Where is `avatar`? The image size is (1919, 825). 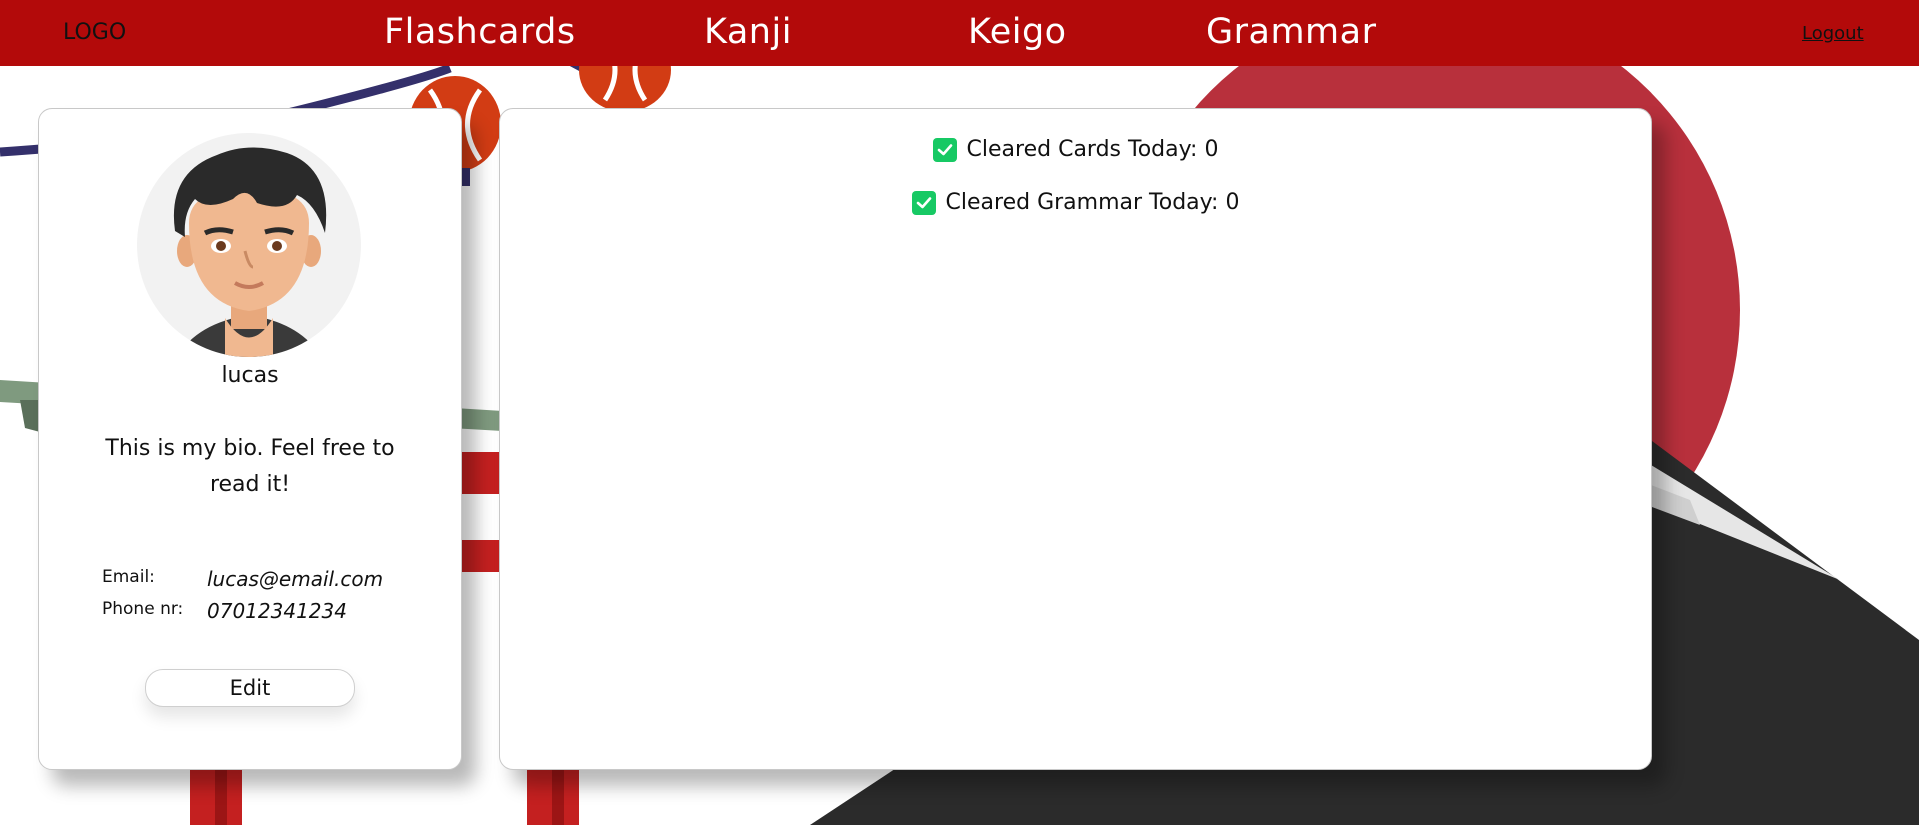 avatar is located at coordinates (249, 245).